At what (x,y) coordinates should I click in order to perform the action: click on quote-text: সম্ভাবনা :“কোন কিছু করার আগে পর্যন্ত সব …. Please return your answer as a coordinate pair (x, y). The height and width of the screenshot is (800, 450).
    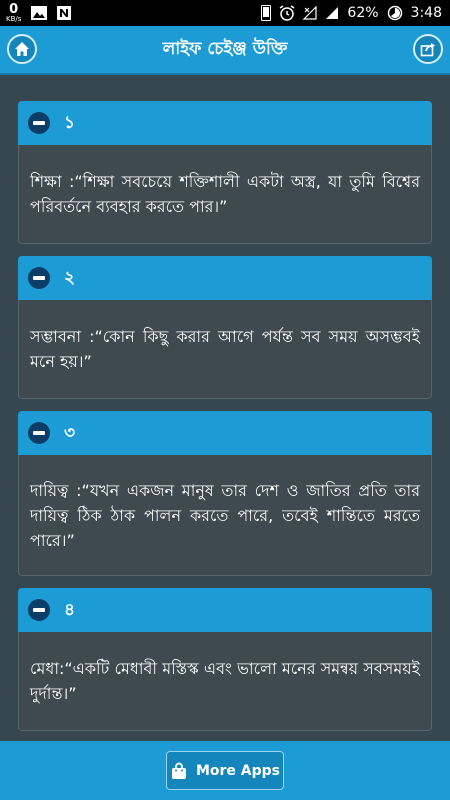
    Looking at the image, I should click on (225, 349).